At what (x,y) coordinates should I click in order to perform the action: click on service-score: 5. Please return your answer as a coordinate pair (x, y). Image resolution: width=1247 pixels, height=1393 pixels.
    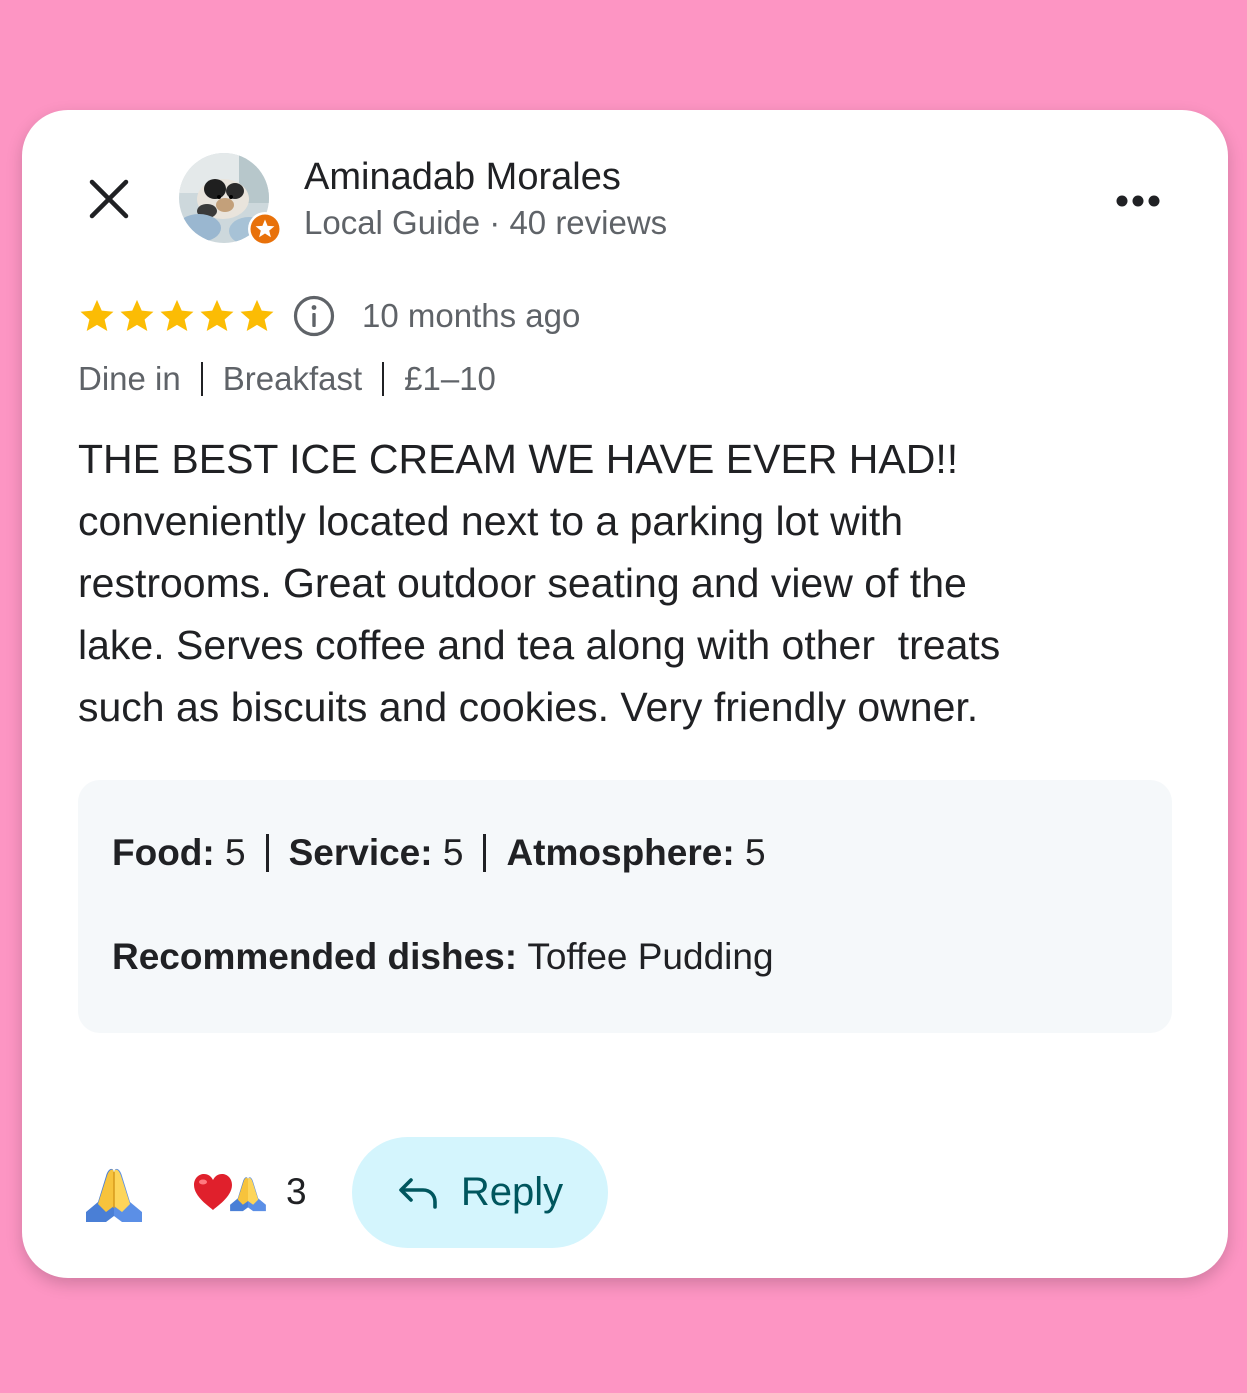
    Looking at the image, I should click on (453, 852).